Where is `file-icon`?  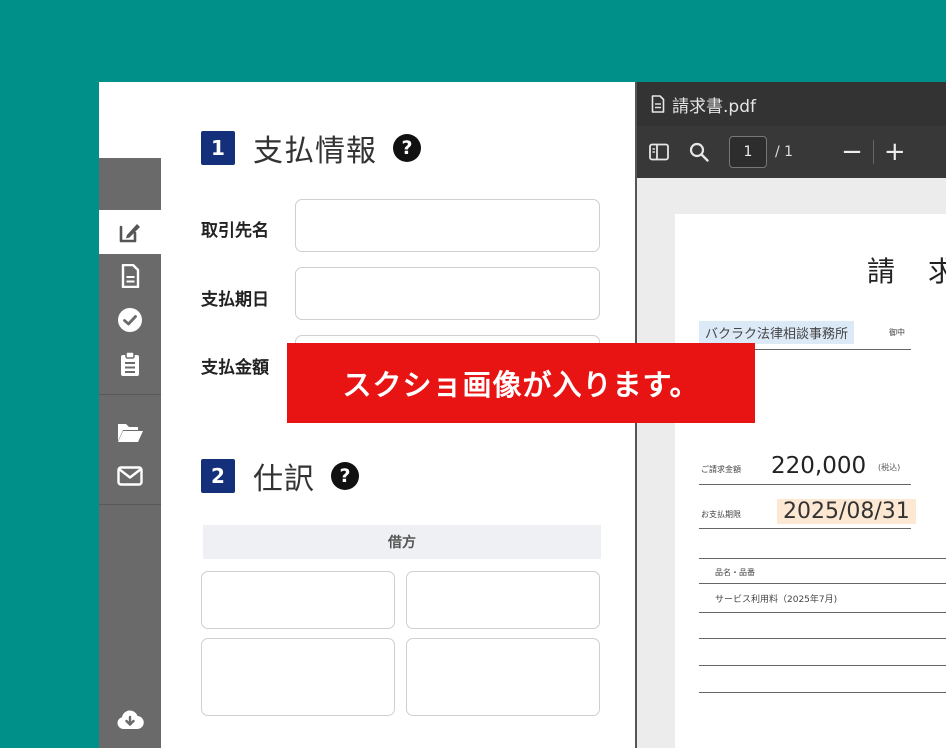 file-icon is located at coordinates (658, 104).